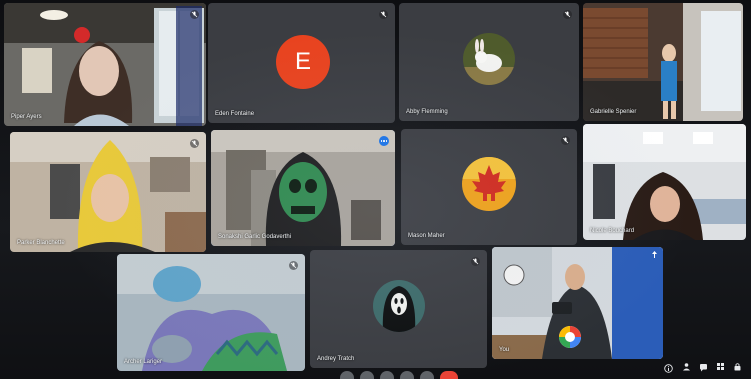 The height and width of the screenshot is (379, 751). What do you see at coordinates (737, 366) in the screenshot?
I see `lock-icon` at bounding box center [737, 366].